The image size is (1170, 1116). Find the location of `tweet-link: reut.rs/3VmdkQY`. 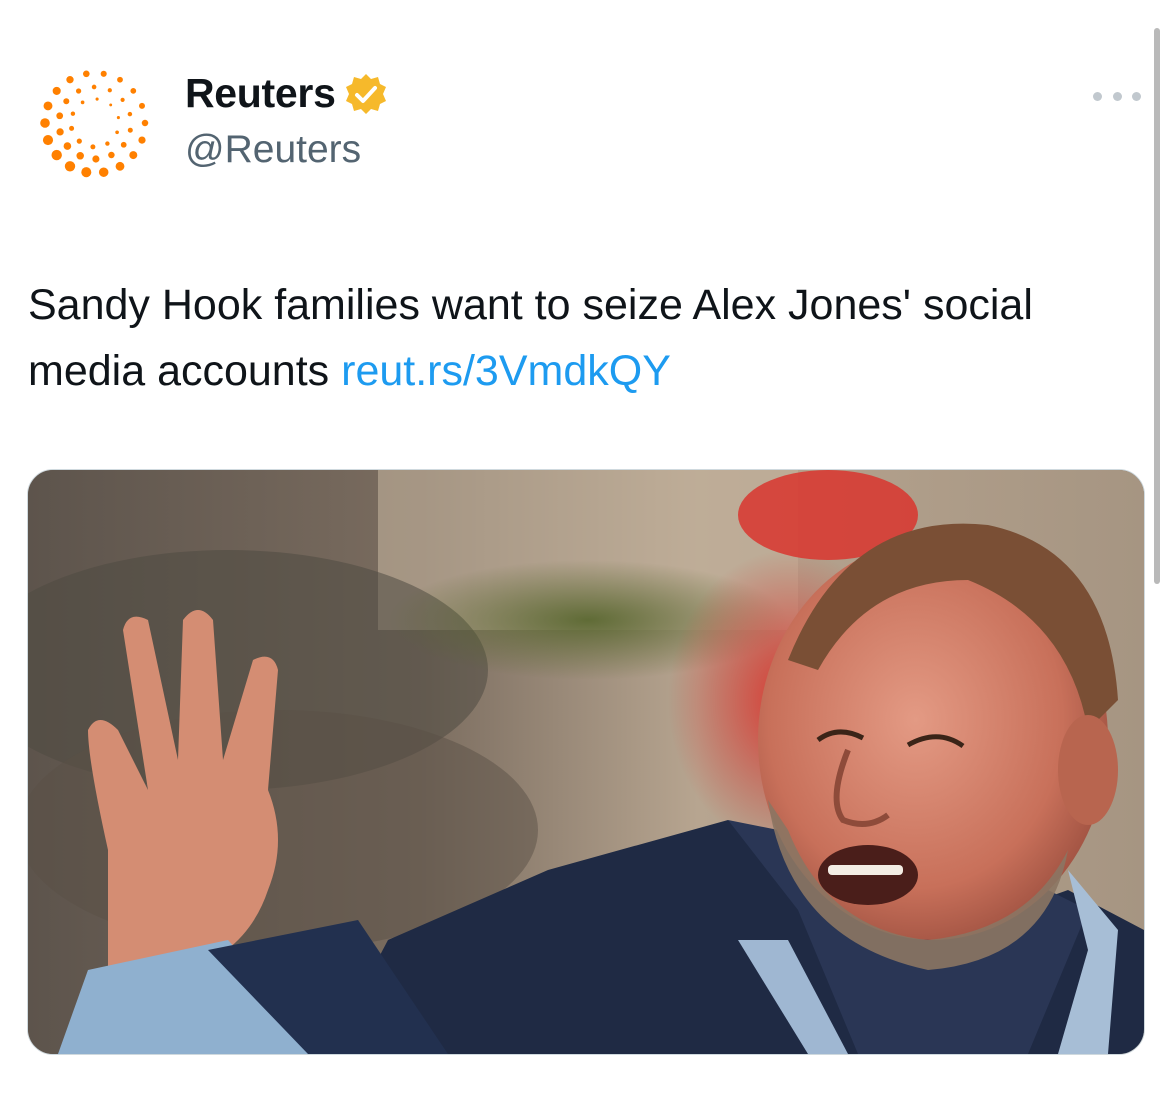

tweet-link: reut.rs/3VmdkQY is located at coordinates (506, 371).